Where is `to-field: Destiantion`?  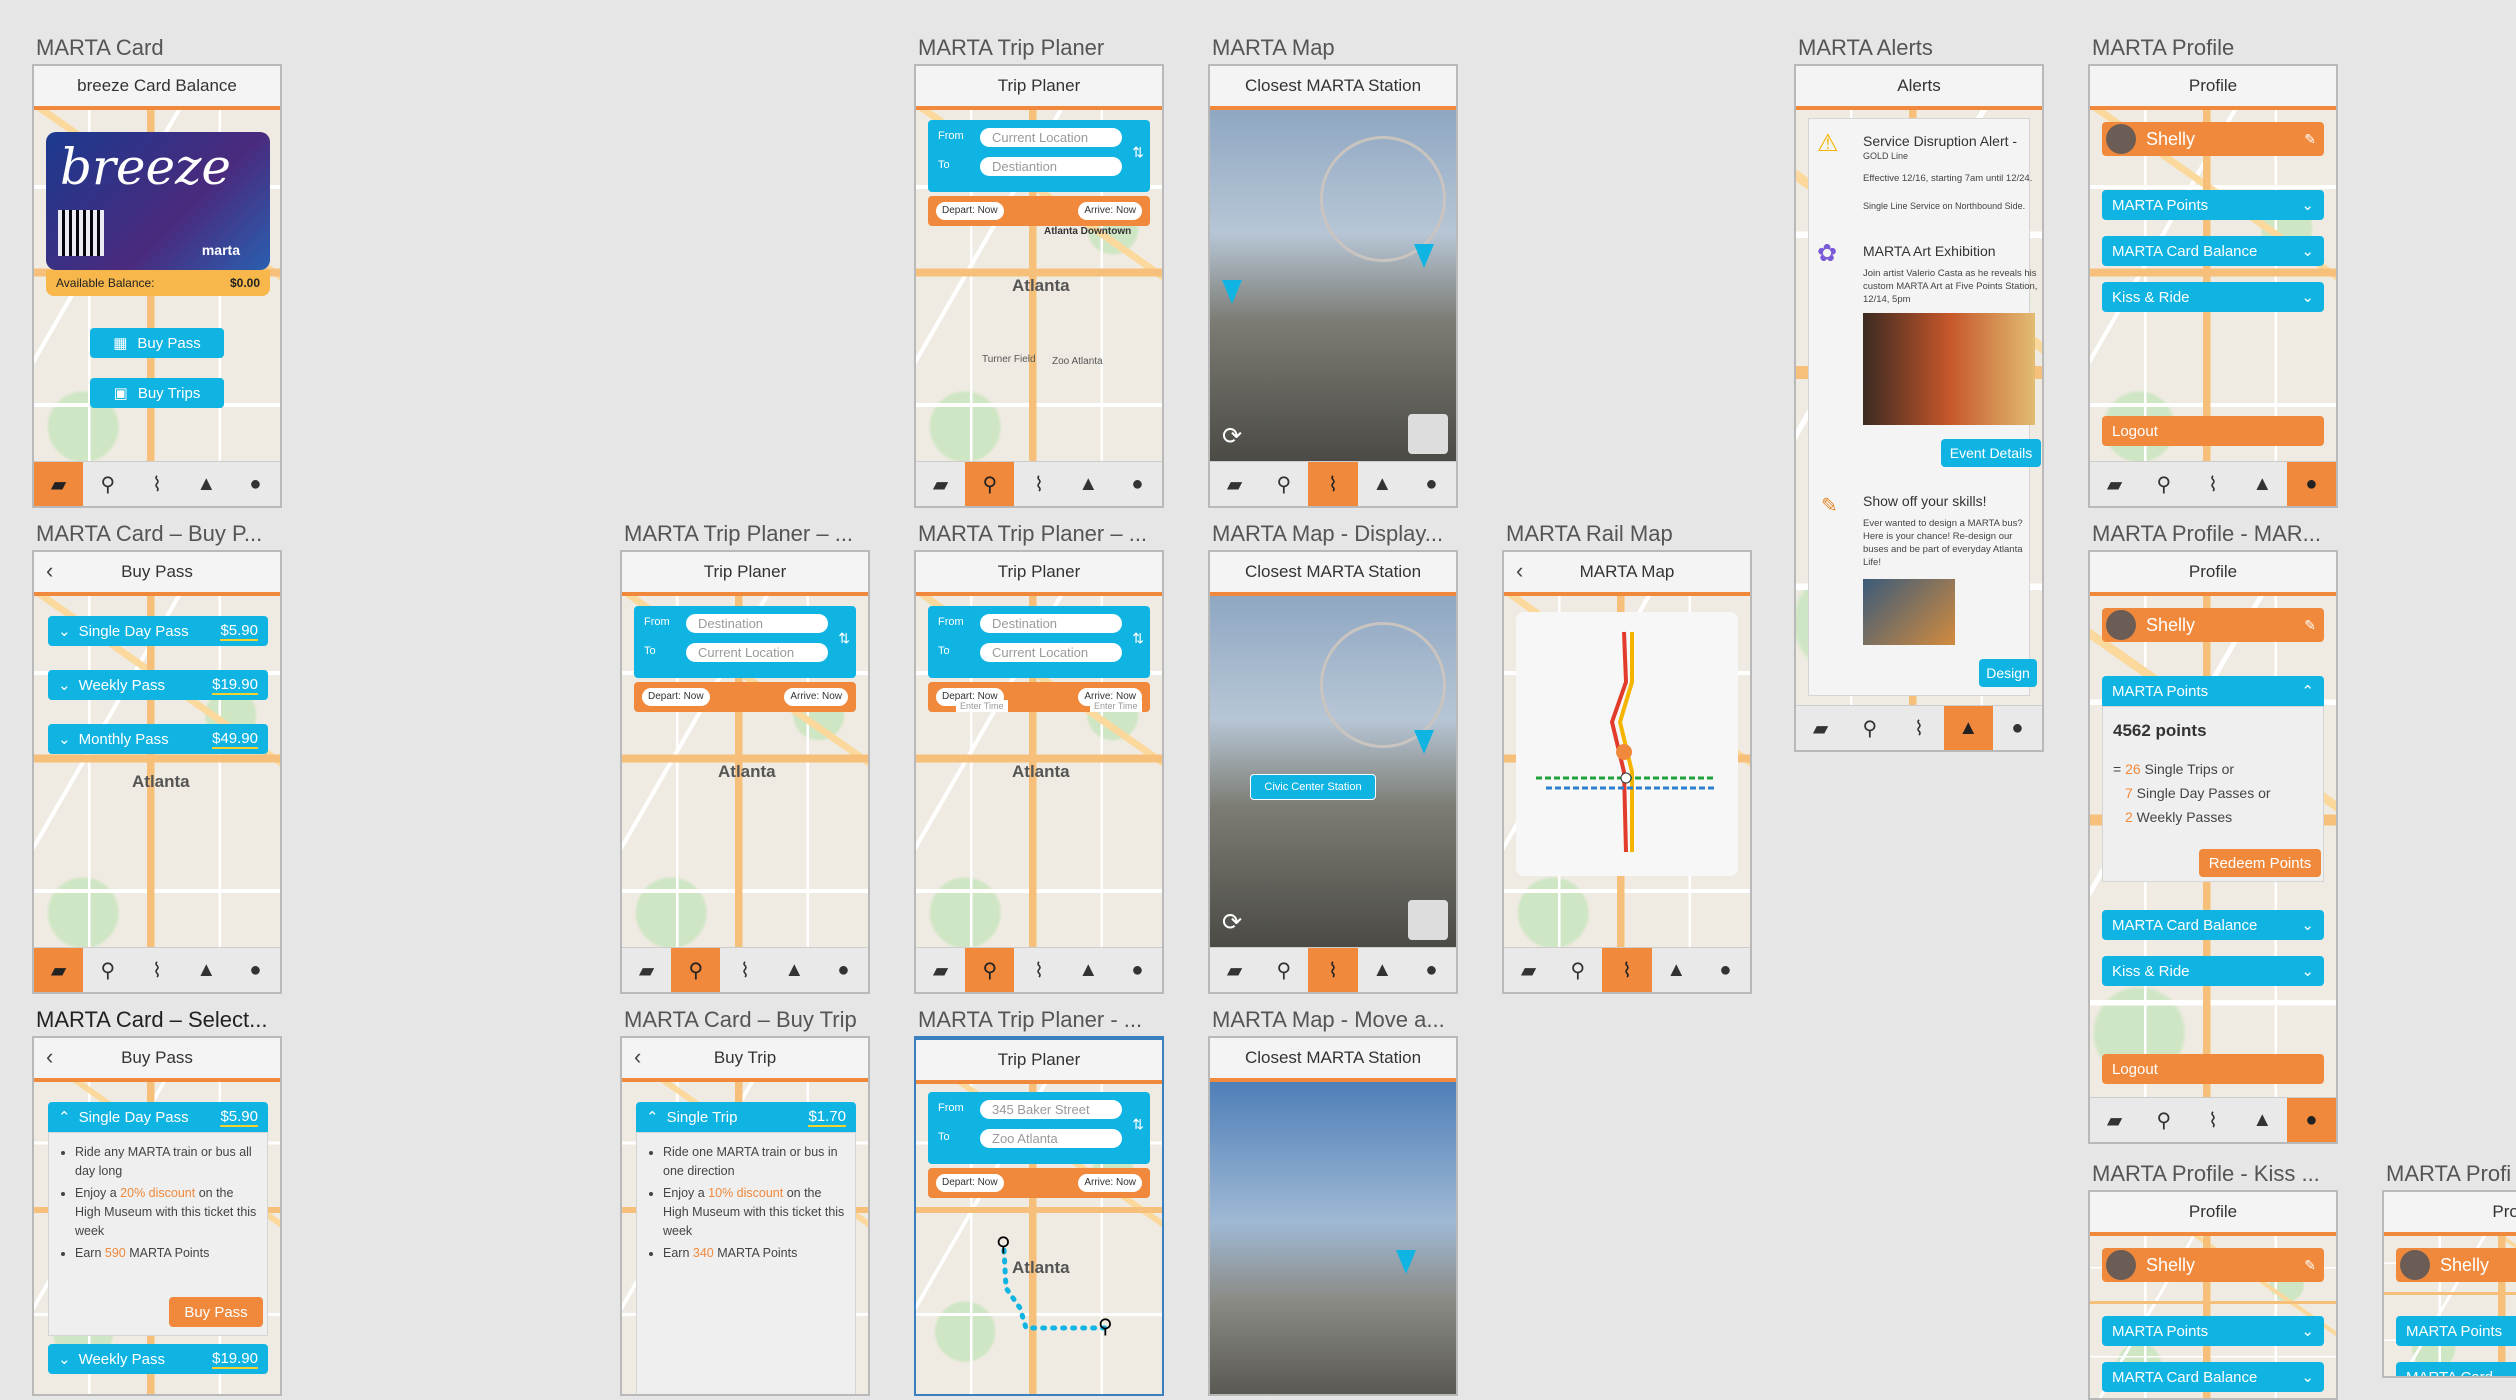 to-field: Destiantion is located at coordinates (1051, 166).